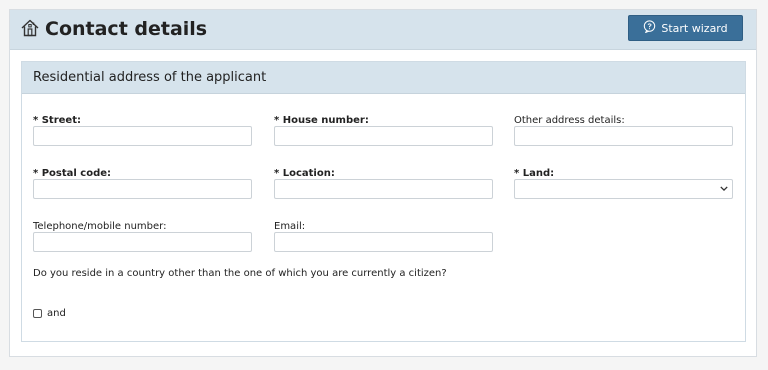  Describe the element at coordinates (383, 189) in the screenshot. I see `location-input` at that location.